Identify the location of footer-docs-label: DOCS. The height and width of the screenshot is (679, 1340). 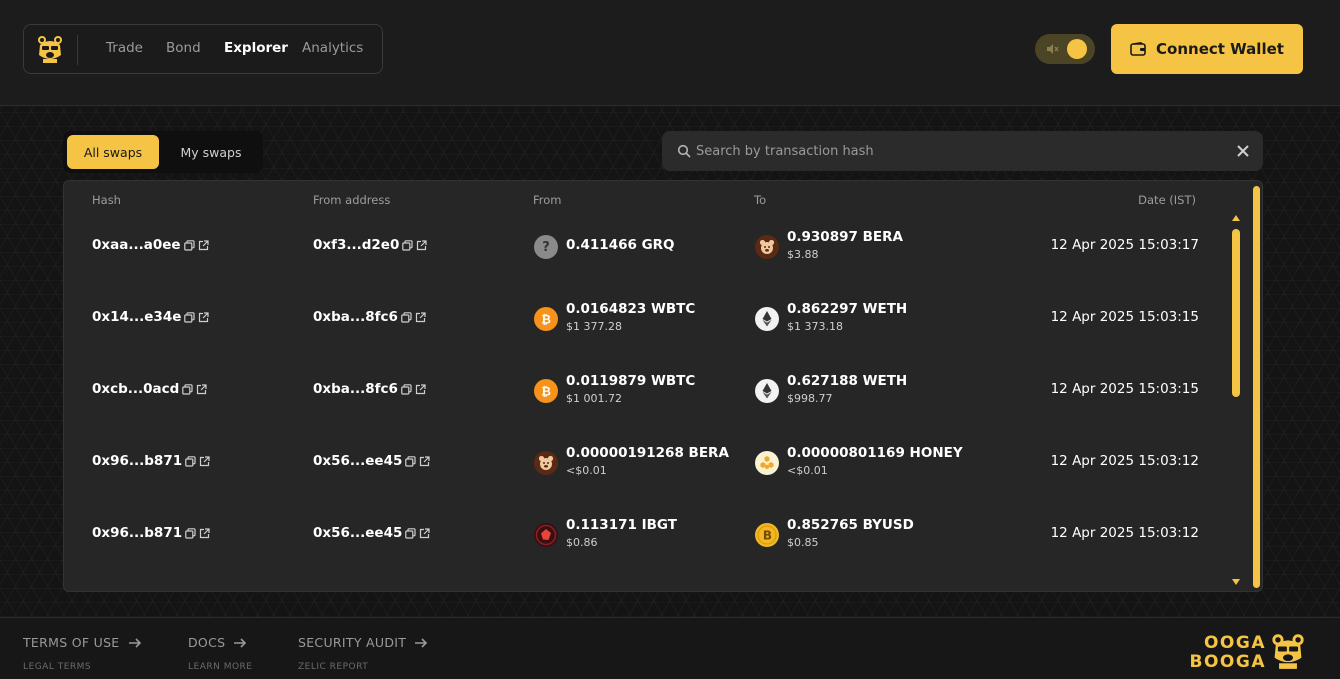
(207, 642).